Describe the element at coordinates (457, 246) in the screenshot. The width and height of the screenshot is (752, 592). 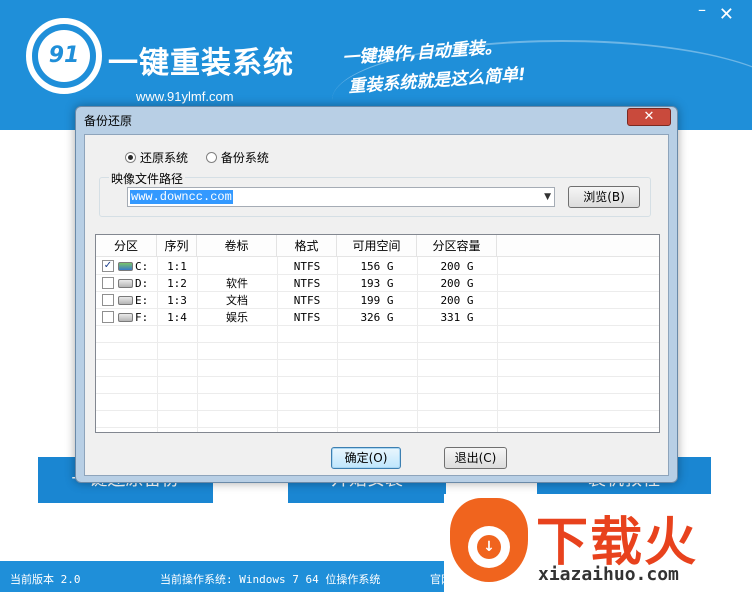
I see `col-size: 分区容量` at that location.